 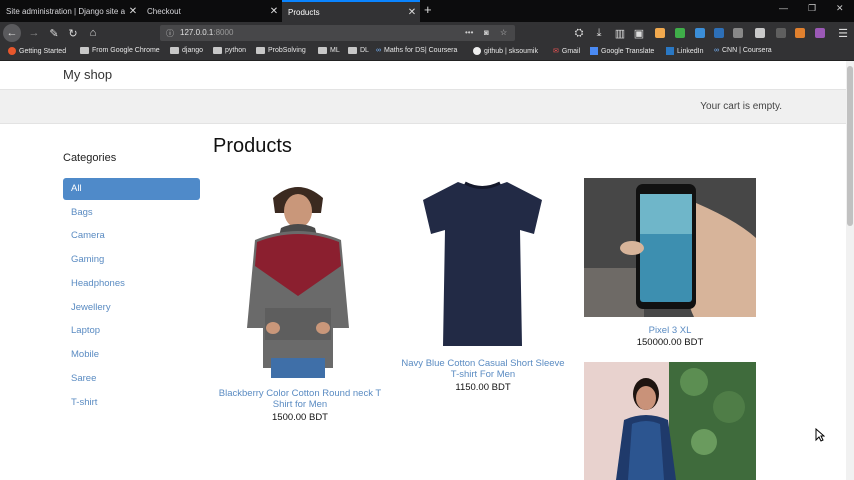 What do you see at coordinates (252, 146) in the screenshot?
I see `products-title: Products` at bounding box center [252, 146].